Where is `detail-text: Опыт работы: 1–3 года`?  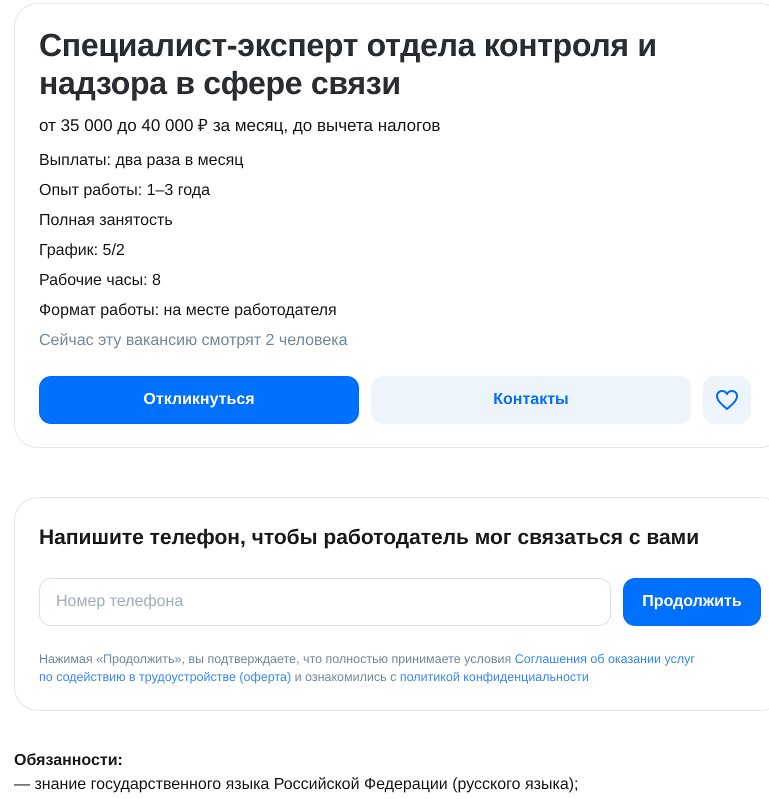
detail-text: Опыт работы: 1–3 года is located at coordinates (124, 191).